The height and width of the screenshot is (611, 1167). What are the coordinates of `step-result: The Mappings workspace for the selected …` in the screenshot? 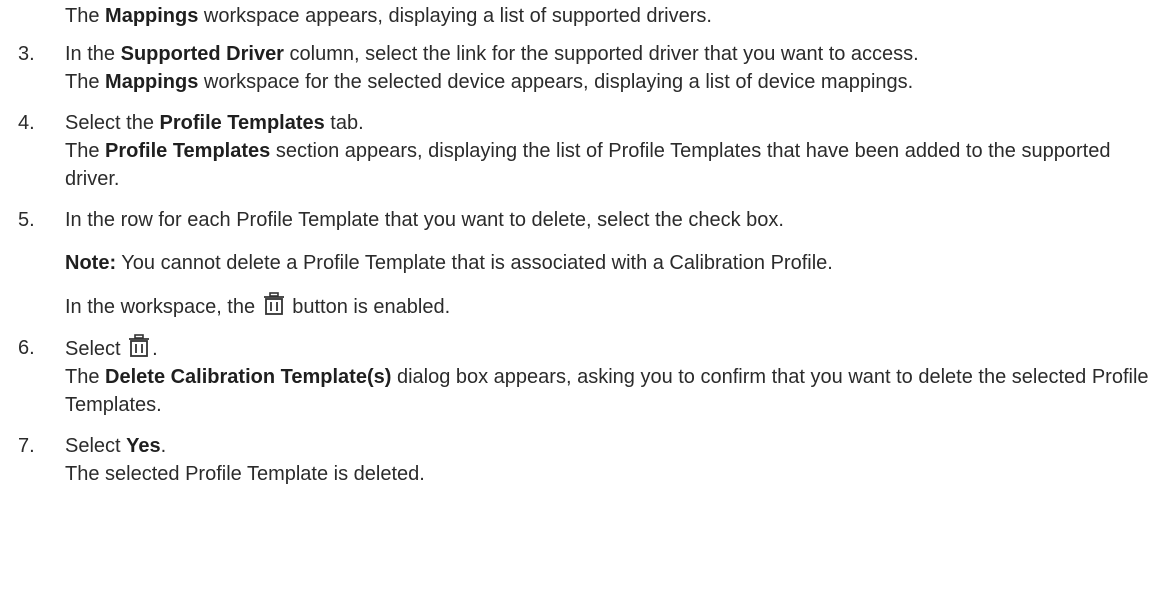 It's located at (607, 82).